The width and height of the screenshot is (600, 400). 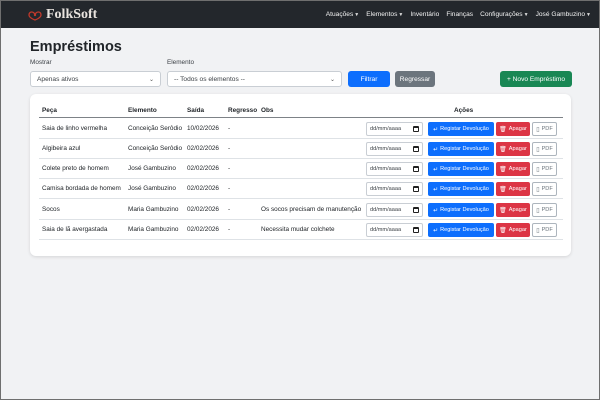 What do you see at coordinates (76, 47) in the screenshot?
I see `page-title: Empréstimos` at bounding box center [76, 47].